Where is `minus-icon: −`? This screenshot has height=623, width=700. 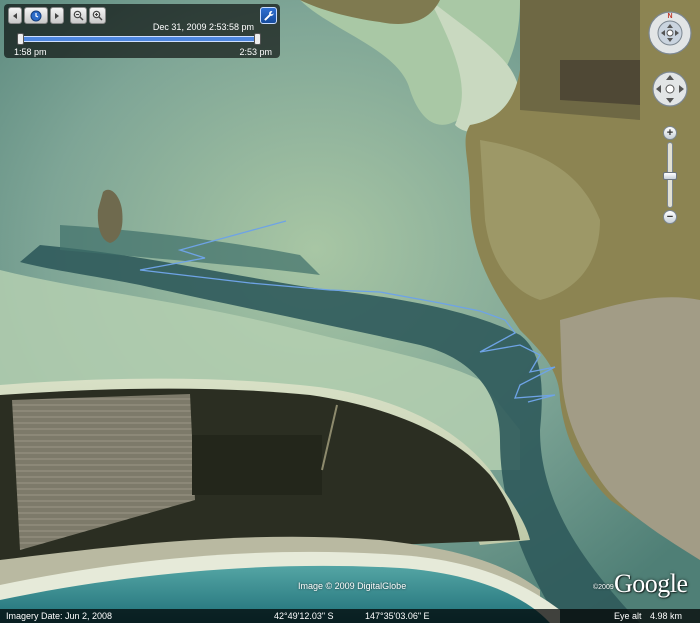
minus-icon: − is located at coordinates (670, 217).